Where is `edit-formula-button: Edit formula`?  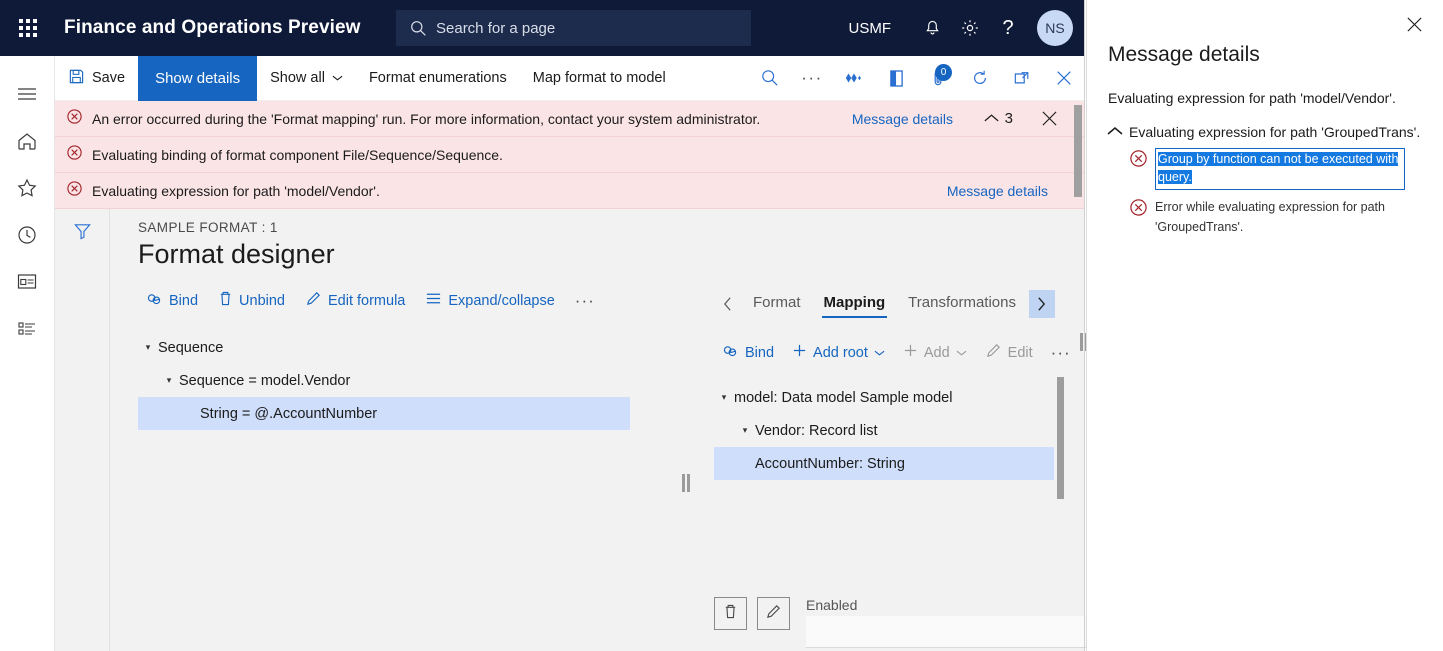
edit-formula-button: Edit formula is located at coordinates (355, 300).